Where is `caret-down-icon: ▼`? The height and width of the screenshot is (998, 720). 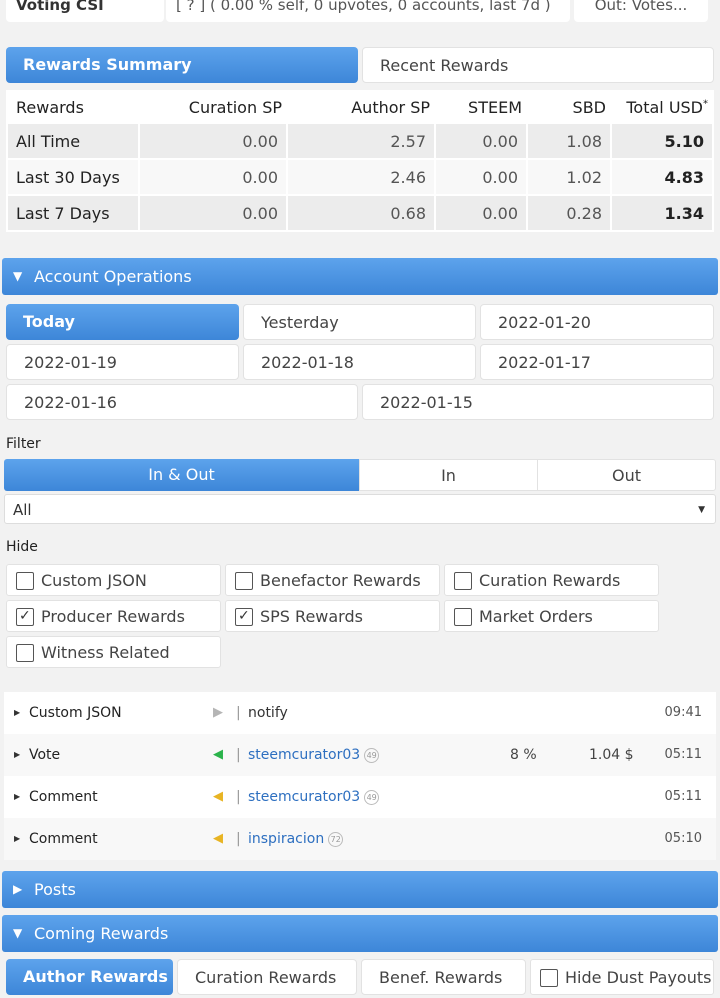
caret-down-icon: ▼ is located at coordinates (701, 510).